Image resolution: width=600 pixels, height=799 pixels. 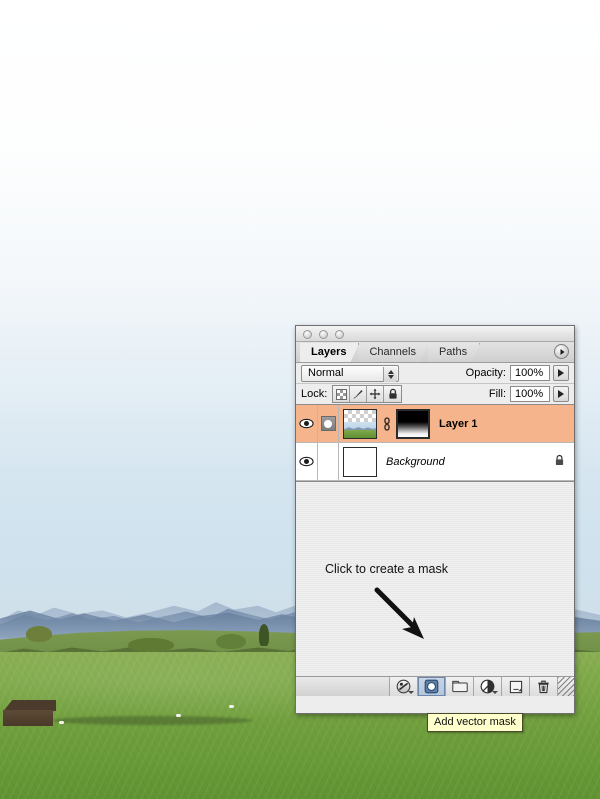 I want to click on down-right-arrow-icon, so click(x=402, y=616).